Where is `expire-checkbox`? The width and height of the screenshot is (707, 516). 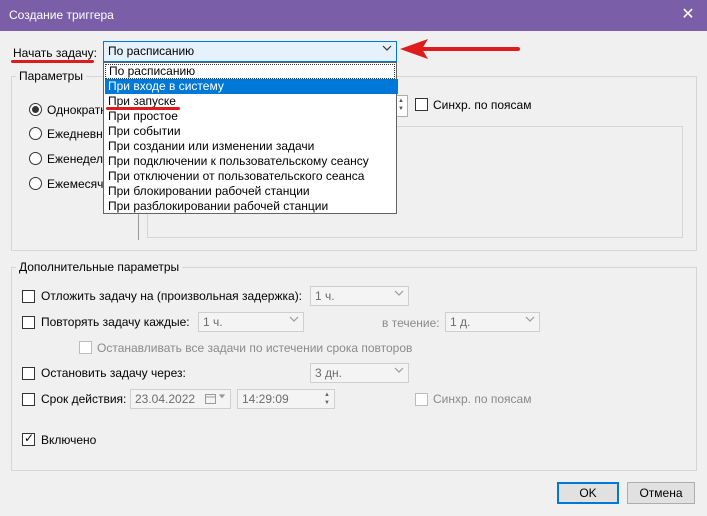 expire-checkbox is located at coordinates (28, 399).